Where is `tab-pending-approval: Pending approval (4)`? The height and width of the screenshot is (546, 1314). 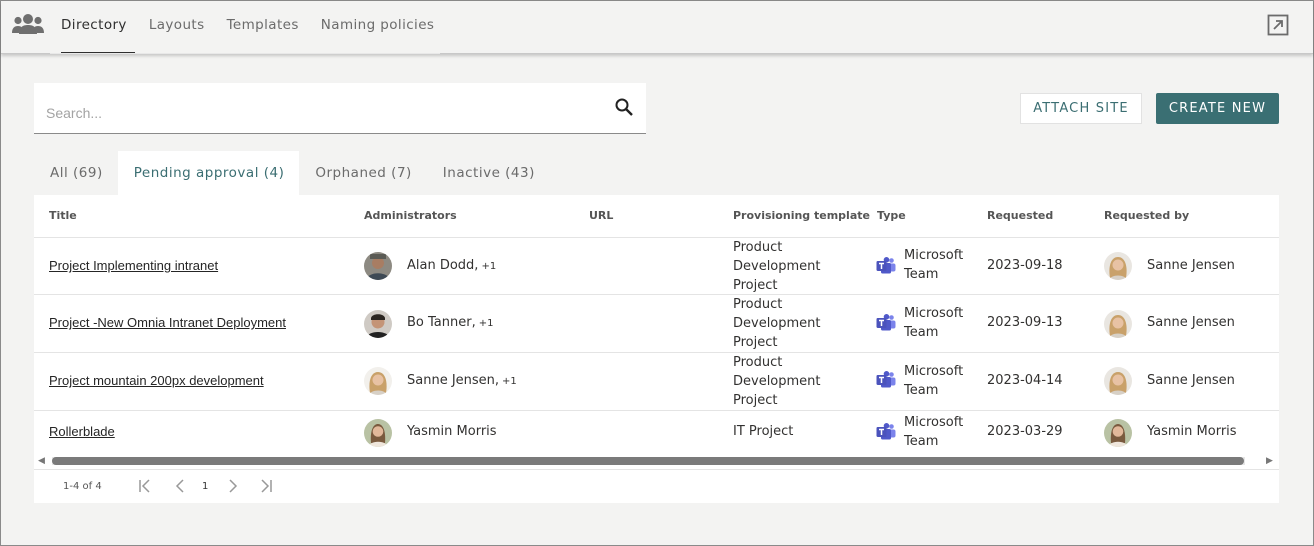
tab-pending-approval: Pending approval (4) is located at coordinates (208, 173).